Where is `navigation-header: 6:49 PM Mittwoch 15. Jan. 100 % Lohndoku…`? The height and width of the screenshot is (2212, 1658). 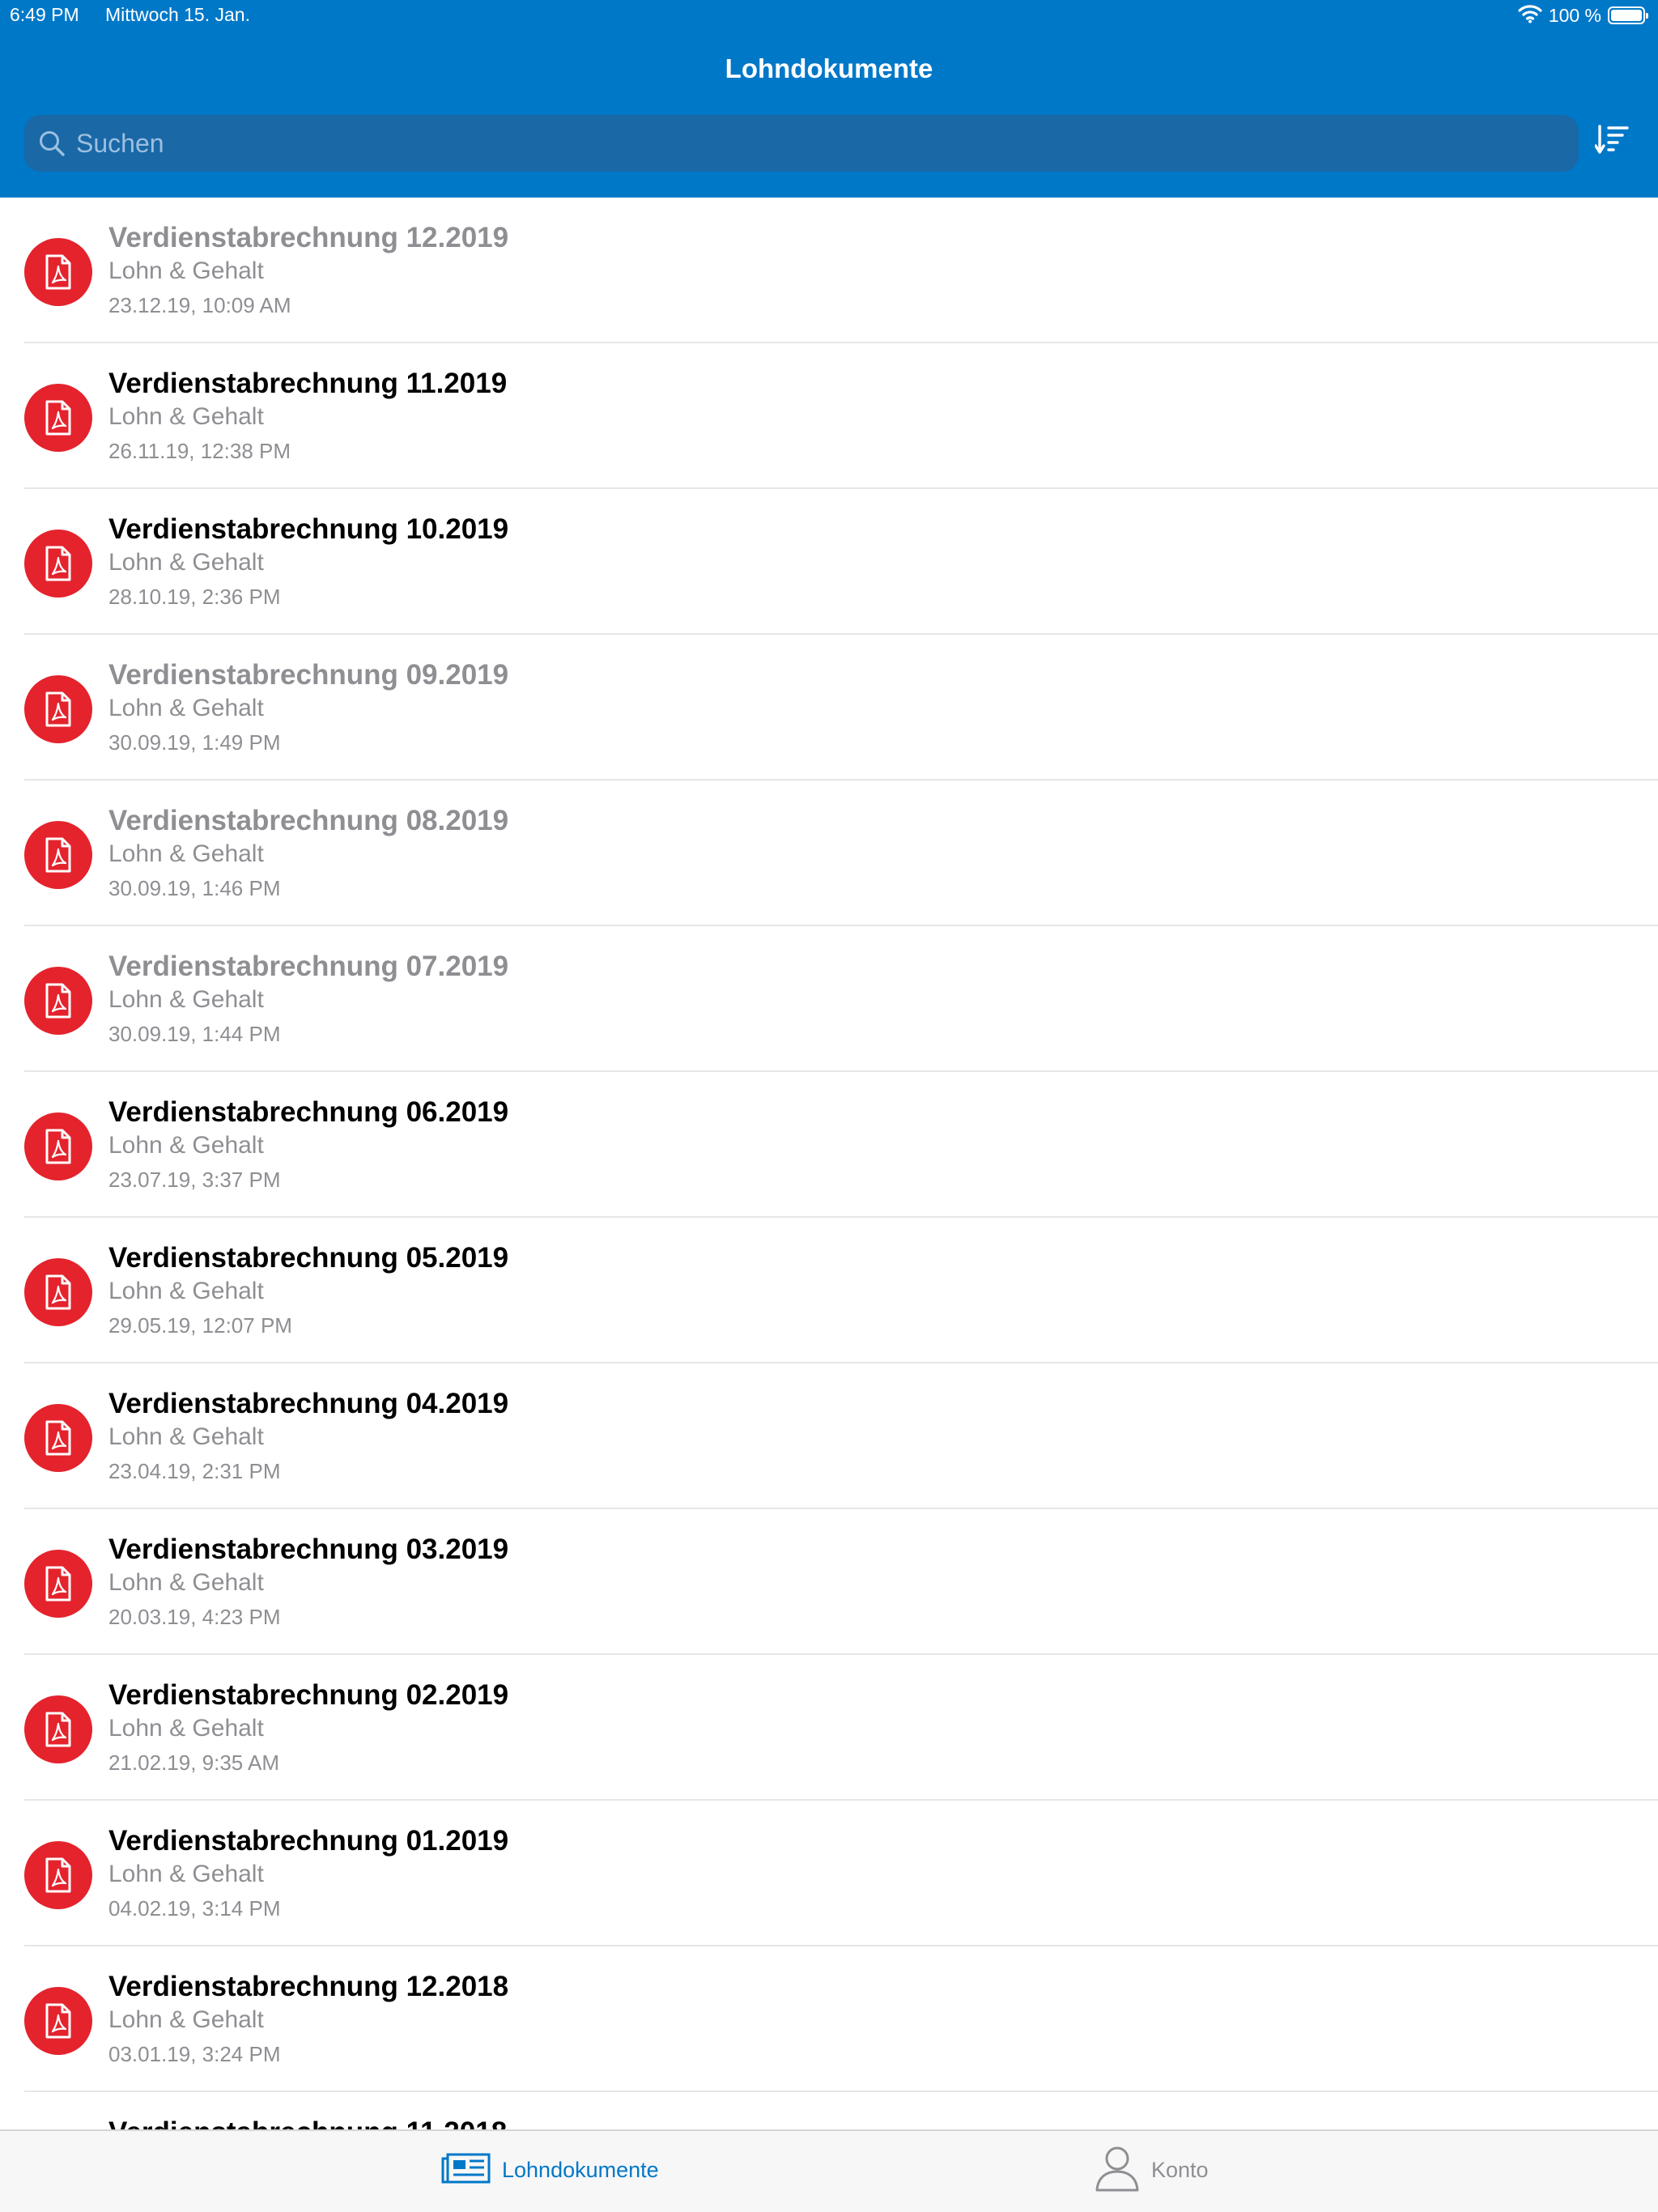 navigation-header: 6:49 PM Mittwoch 15. Jan. 100 % Lohndoku… is located at coordinates (829, 99).